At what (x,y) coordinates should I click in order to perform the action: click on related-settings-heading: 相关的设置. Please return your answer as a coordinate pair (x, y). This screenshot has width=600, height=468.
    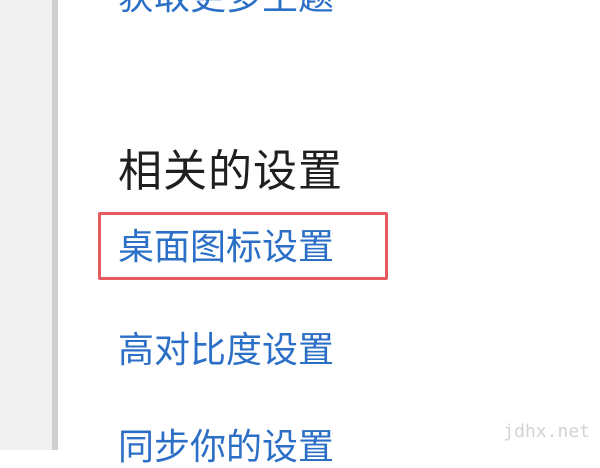
    Looking at the image, I should click on (230, 171).